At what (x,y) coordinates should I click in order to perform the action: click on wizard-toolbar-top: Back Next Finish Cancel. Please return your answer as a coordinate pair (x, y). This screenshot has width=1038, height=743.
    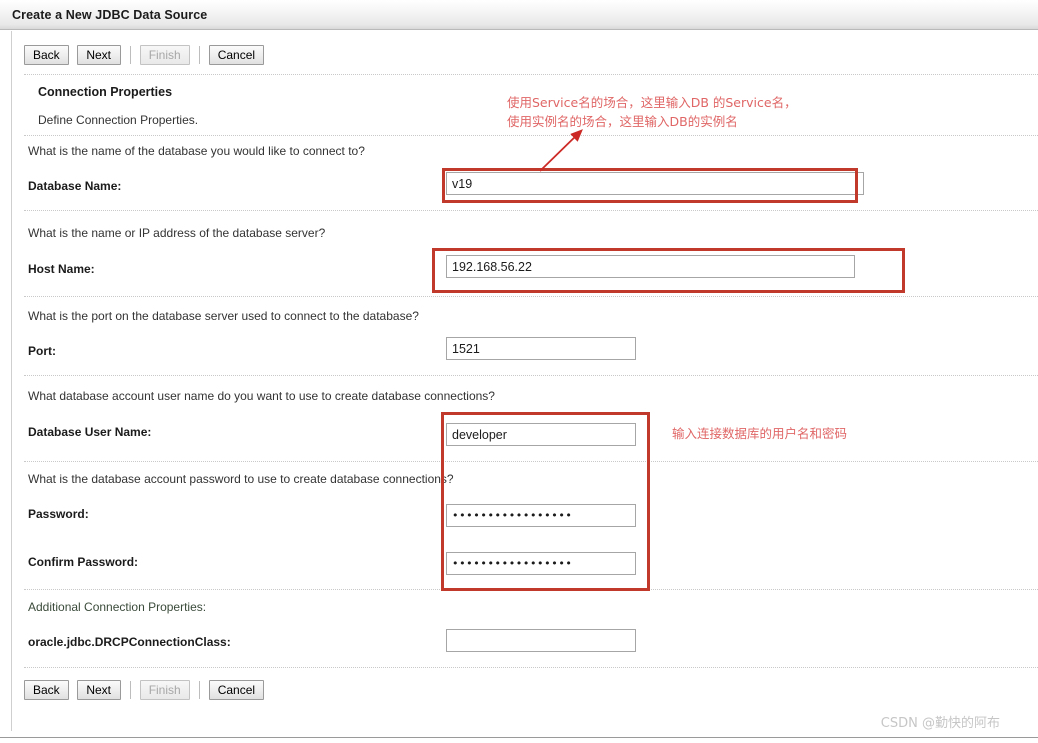
    Looking at the image, I should click on (148, 55).